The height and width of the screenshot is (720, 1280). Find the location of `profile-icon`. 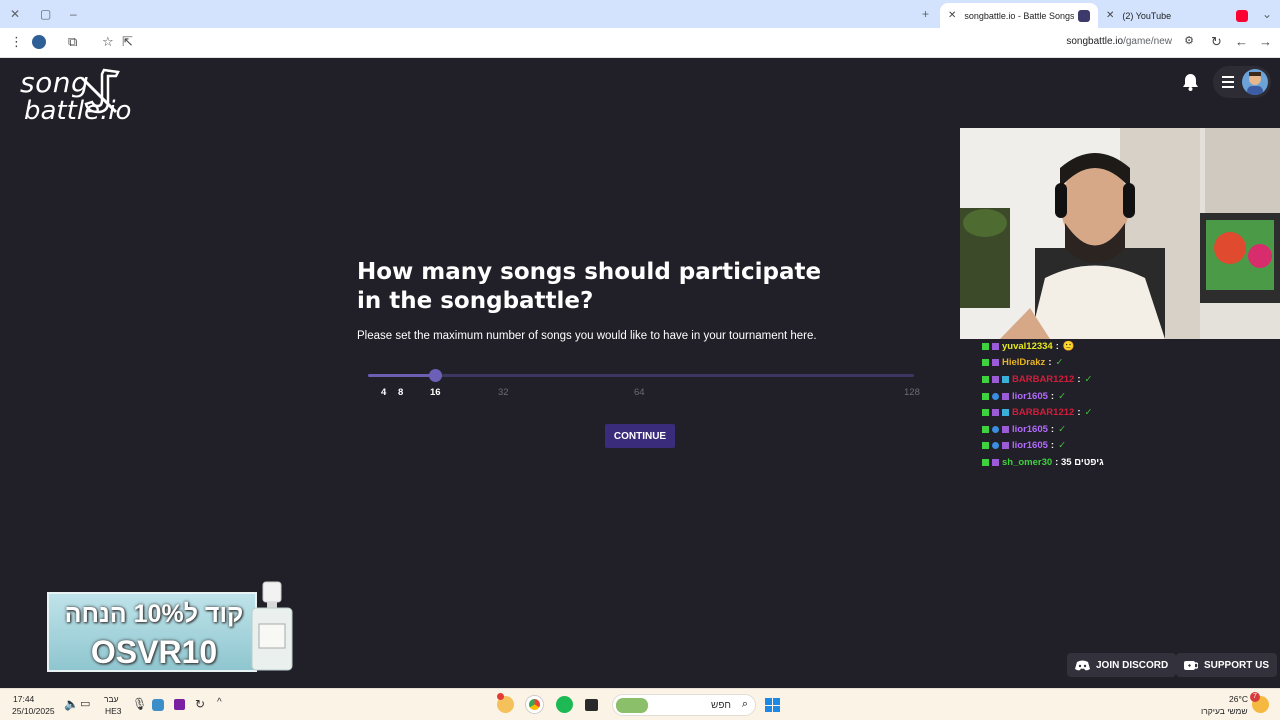

profile-icon is located at coordinates (39, 42).